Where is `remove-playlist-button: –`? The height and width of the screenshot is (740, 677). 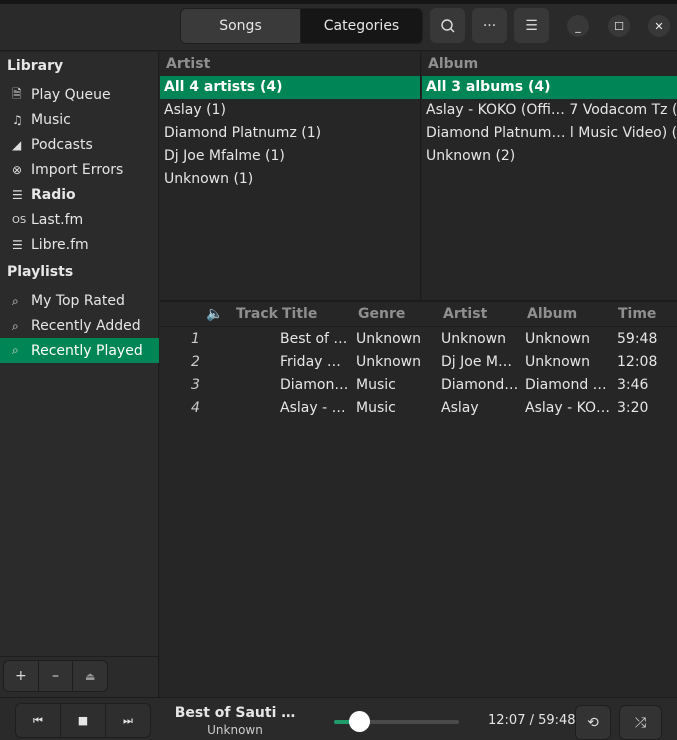 remove-playlist-button: – is located at coordinates (56, 676).